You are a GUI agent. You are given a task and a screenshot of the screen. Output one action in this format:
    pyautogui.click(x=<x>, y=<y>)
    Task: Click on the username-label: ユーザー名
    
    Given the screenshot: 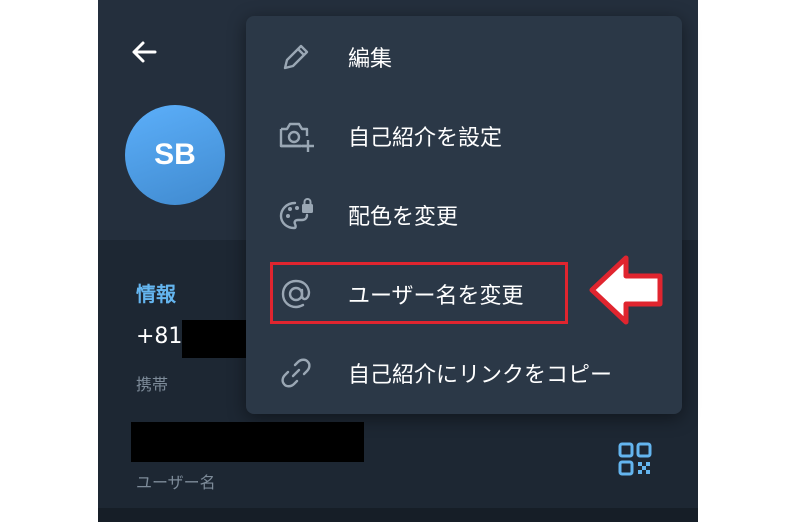 What is the action you would take?
    pyautogui.click(x=176, y=482)
    